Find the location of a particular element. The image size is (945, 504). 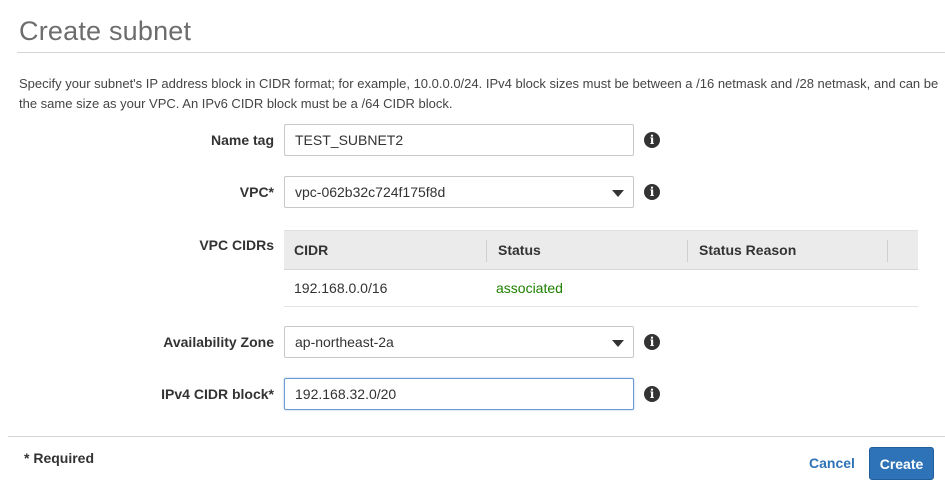

column-header-status-reason: Status Reason is located at coordinates (748, 250).